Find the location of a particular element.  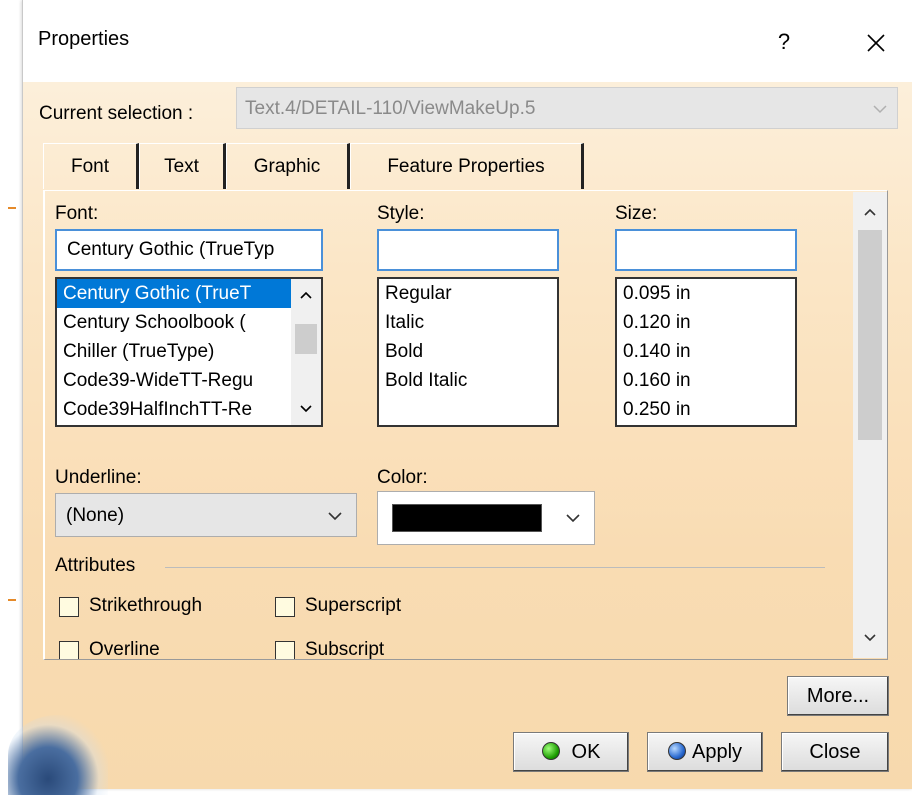

dialog-title: Properties is located at coordinates (84, 39).